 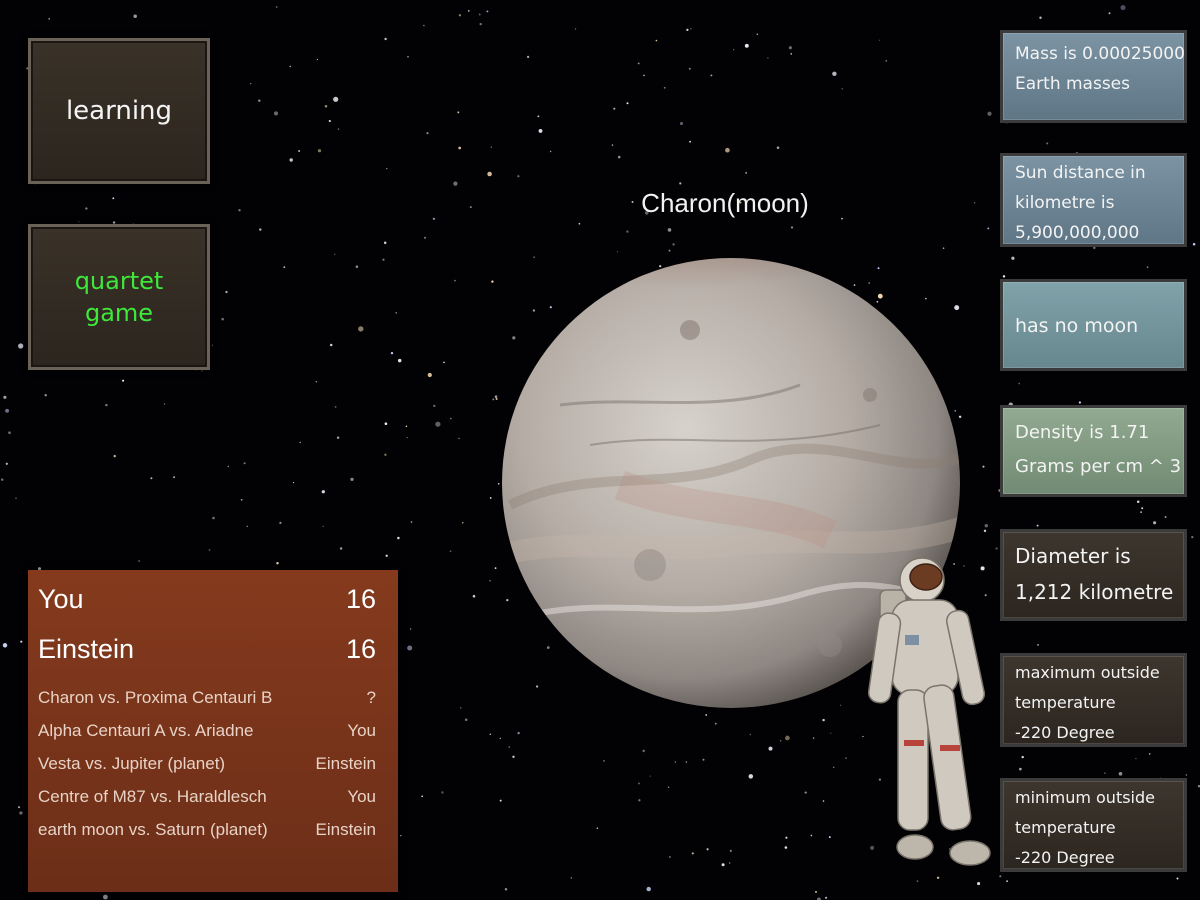 What do you see at coordinates (725, 203) in the screenshot?
I see `planet-title: Charon(moon)` at bounding box center [725, 203].